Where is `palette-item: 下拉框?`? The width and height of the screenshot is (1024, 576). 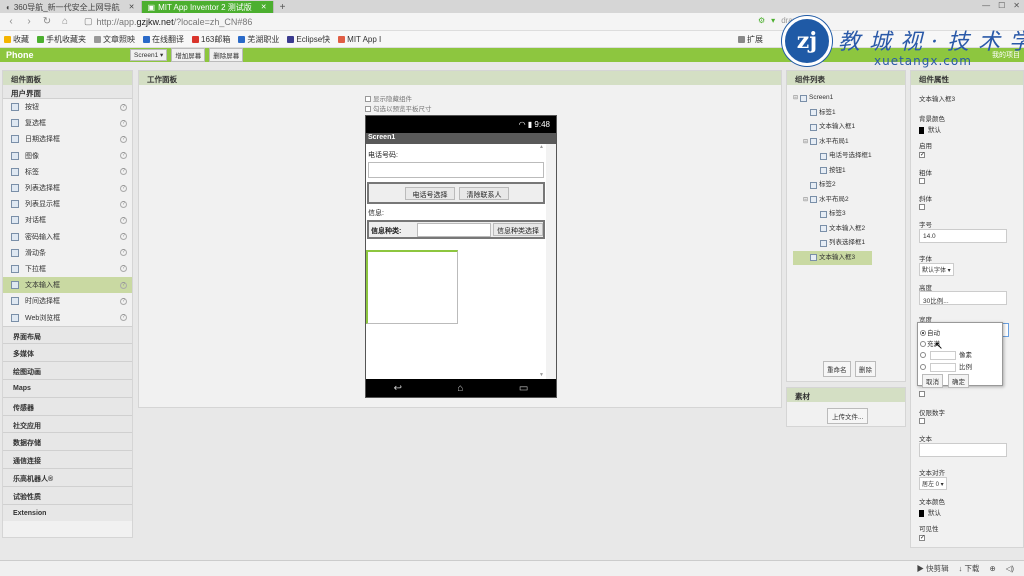
palette-item: 下拉框? is located at coordinates (67, 269).